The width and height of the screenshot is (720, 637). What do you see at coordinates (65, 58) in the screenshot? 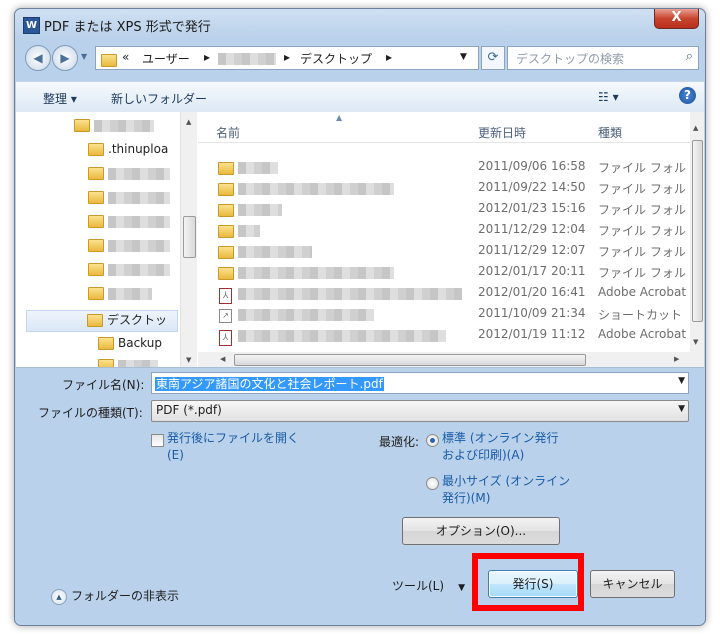
I see `forward-button: ▶` at bounding box center [65, 58].